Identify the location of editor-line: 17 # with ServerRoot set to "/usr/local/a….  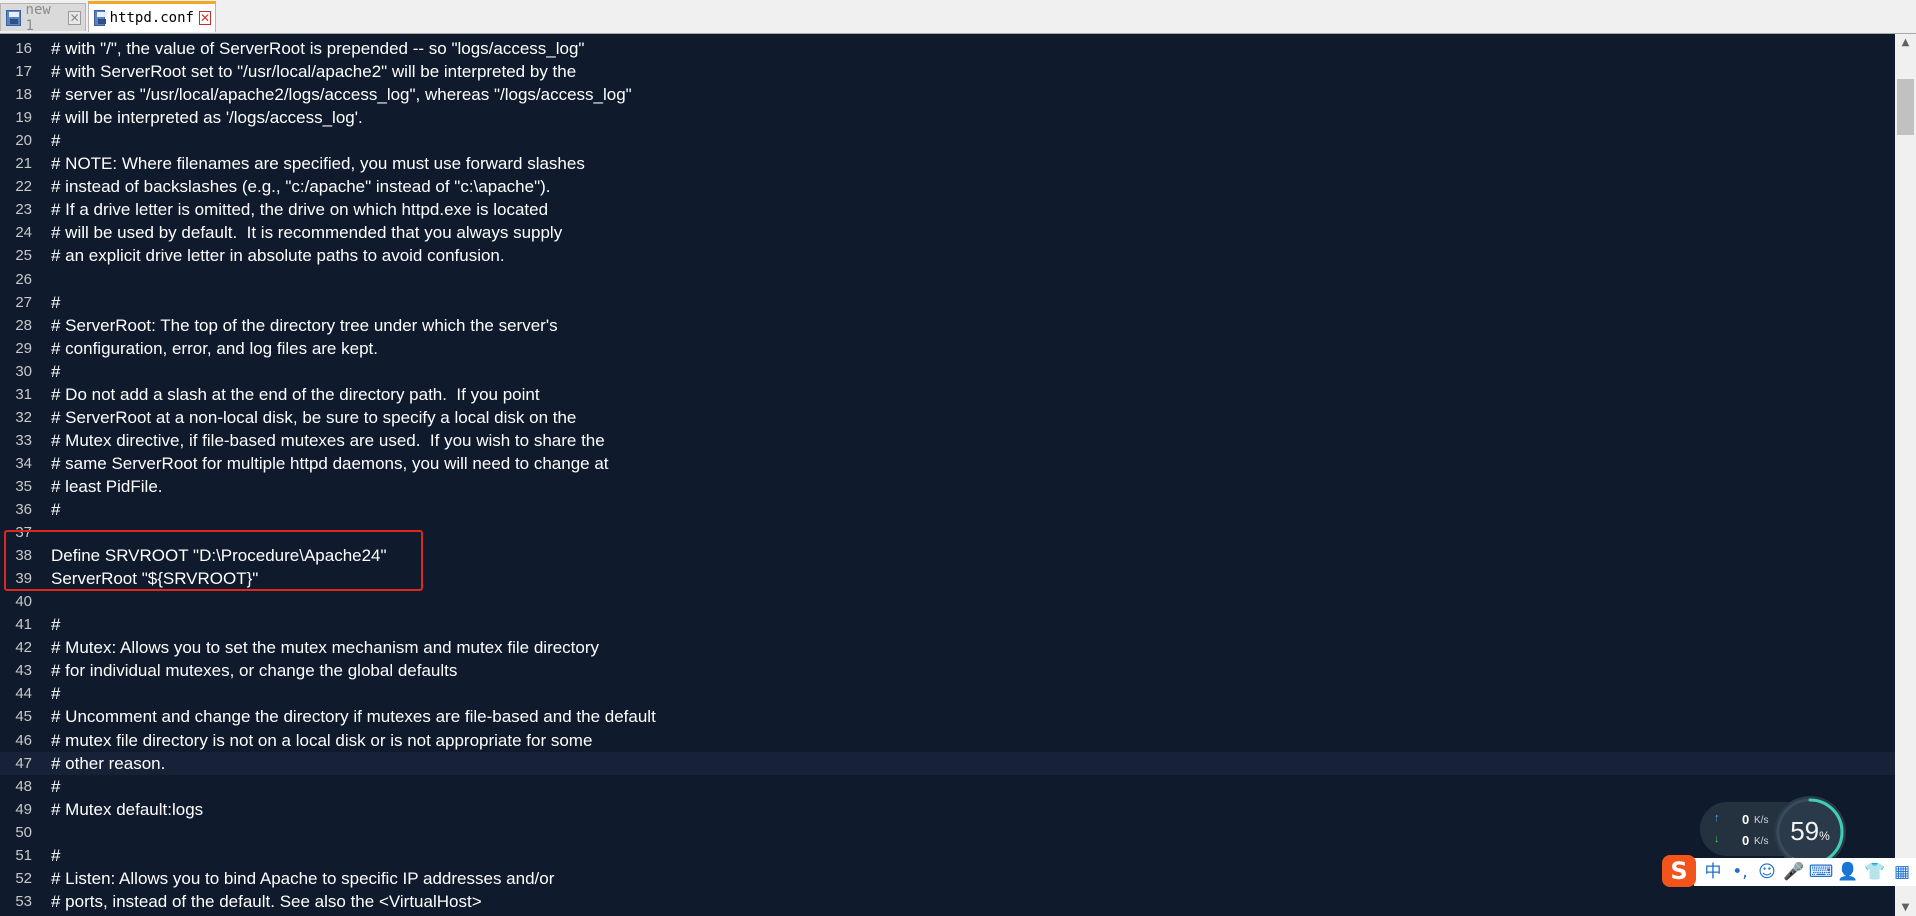
(947, 71).